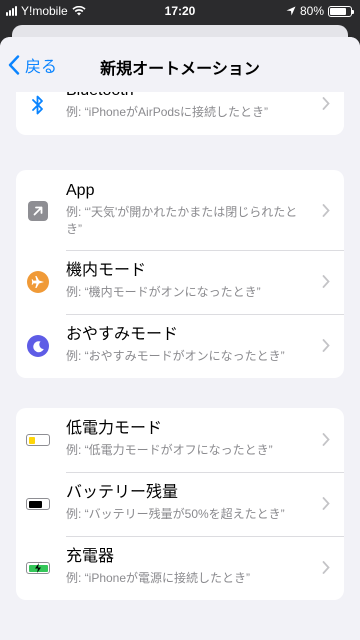  What do you see at coordinates (180, 69) in the screenshot?
I see `page-title: 新規オートメーション` at bounding box center [180, 69].